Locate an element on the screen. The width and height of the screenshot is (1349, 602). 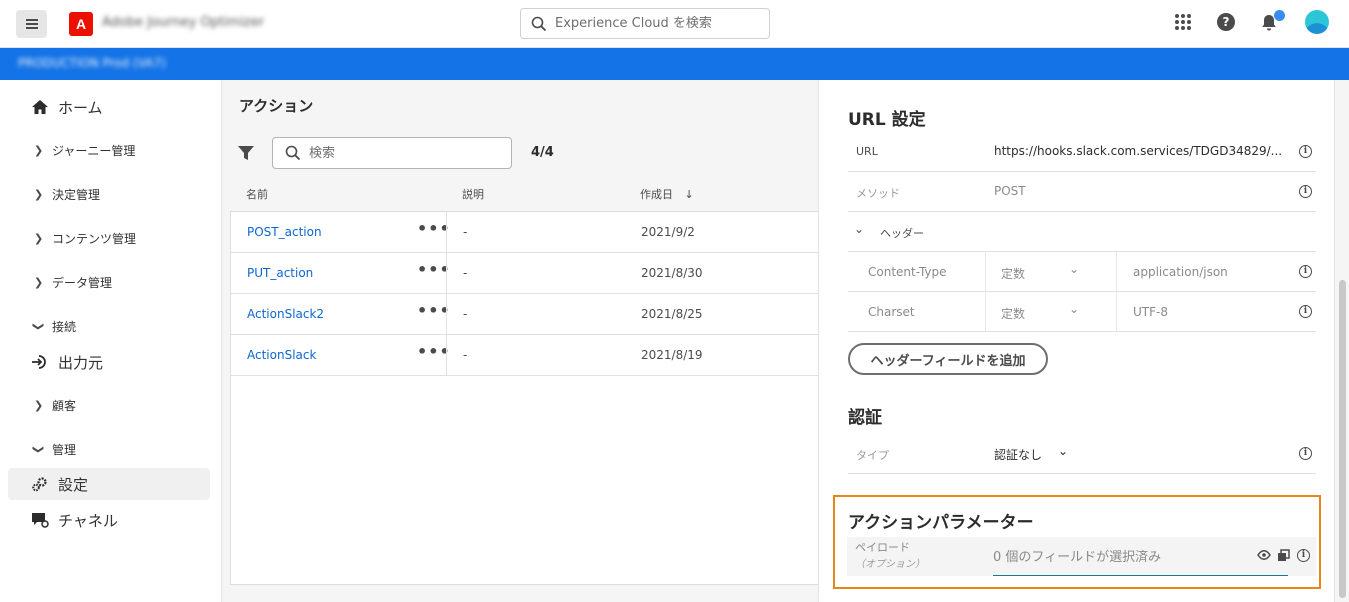
payload-field: 0 個のフィールドが選択済み is located at coordinates (1141, 556).